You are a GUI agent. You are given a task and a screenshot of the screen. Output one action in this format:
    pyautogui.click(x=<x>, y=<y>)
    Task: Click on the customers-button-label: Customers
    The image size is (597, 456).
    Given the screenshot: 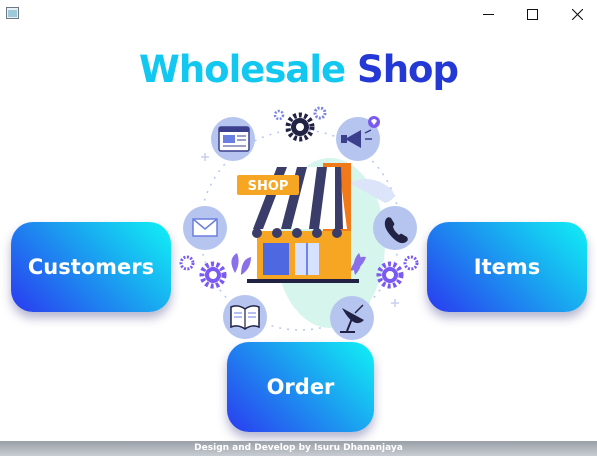 What is the action you would take?
    pyautogui.click(x=91, y=267)
    